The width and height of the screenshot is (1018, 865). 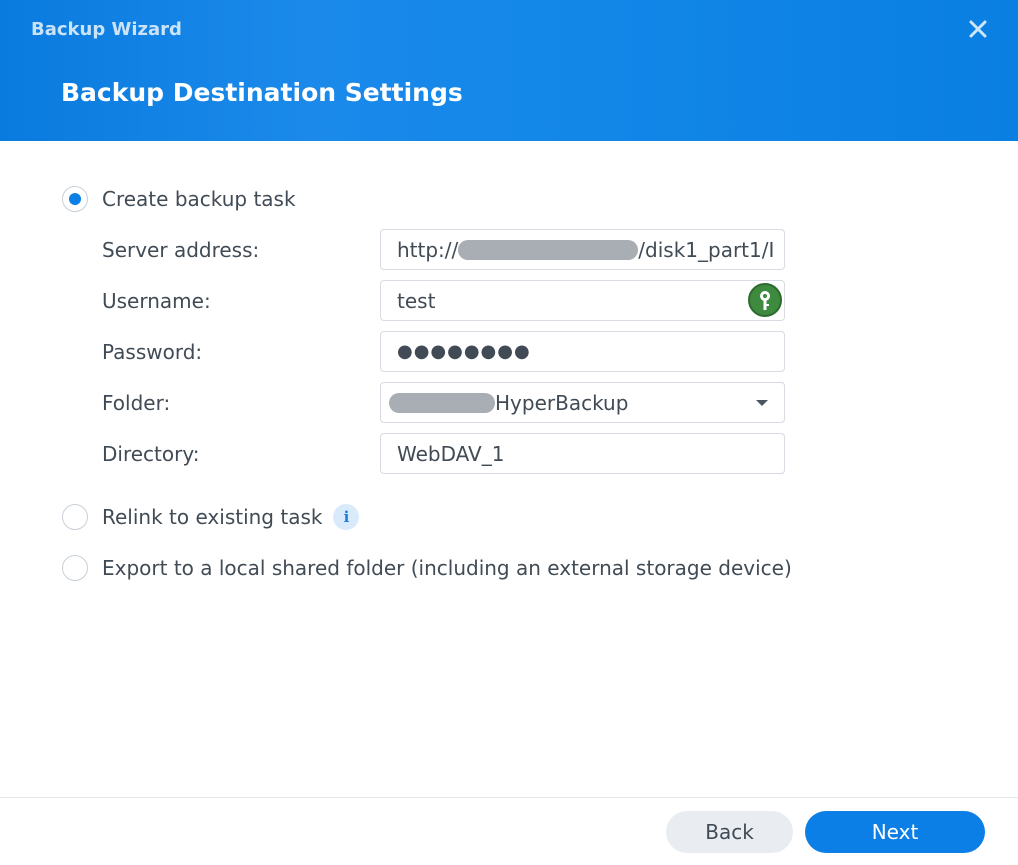 I want to click on redacted-host, so click(x=548, y=249).